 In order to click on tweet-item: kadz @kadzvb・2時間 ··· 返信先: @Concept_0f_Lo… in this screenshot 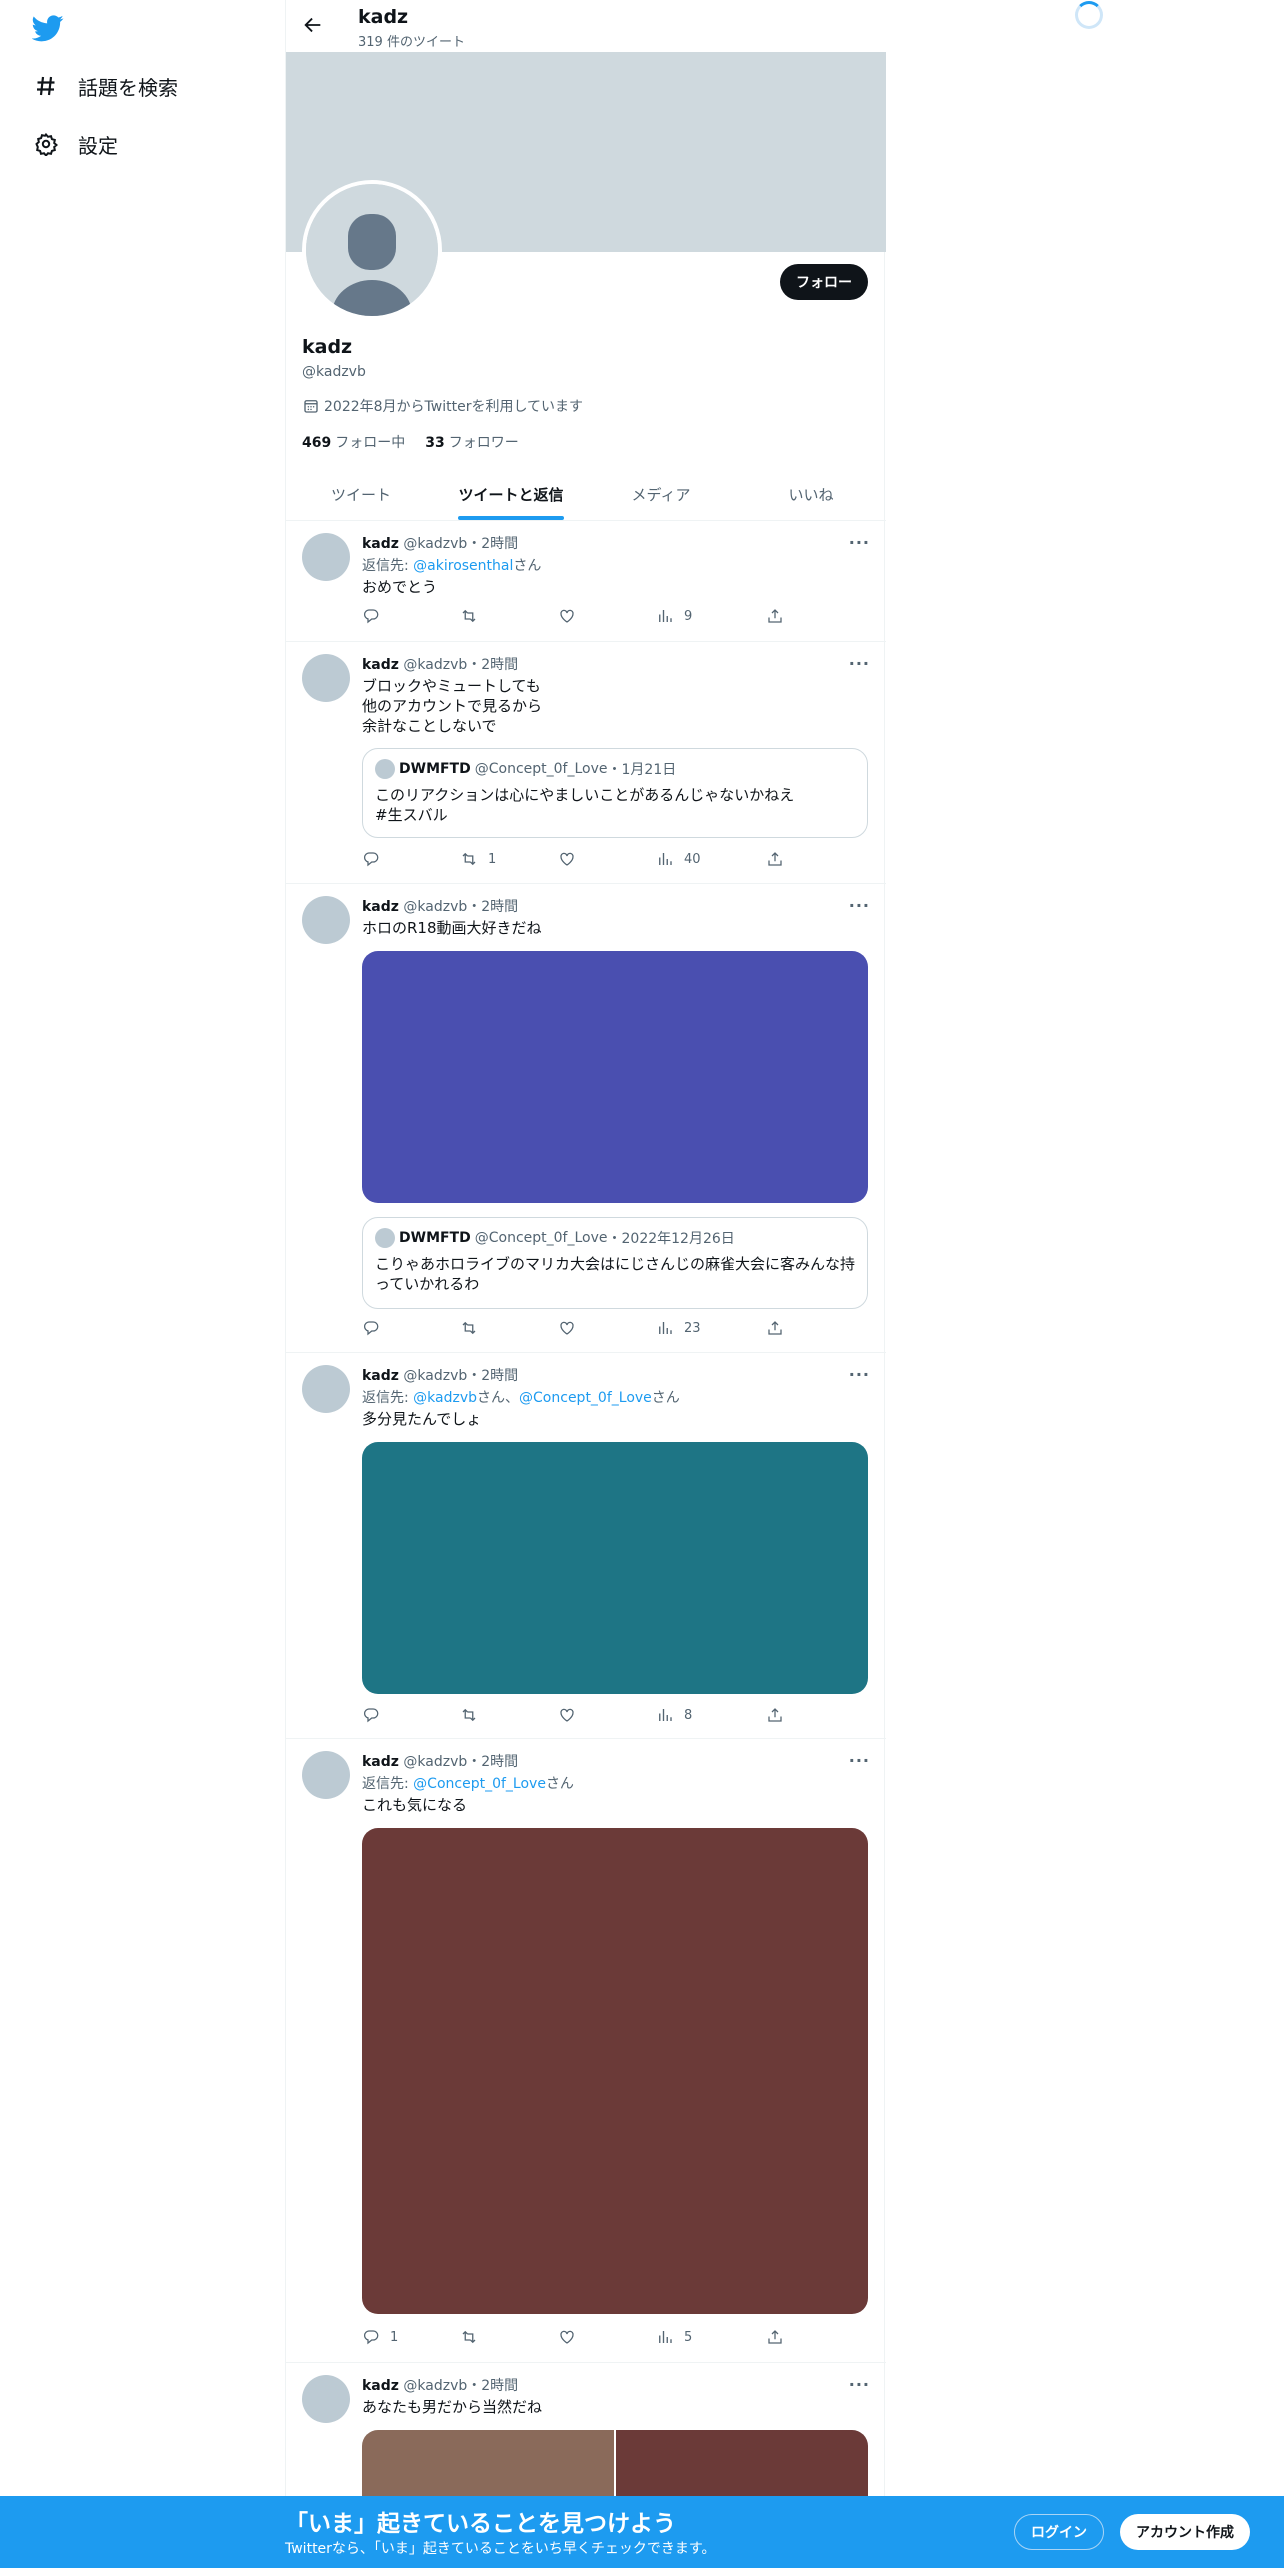, I will do `click(586, 2051)`.